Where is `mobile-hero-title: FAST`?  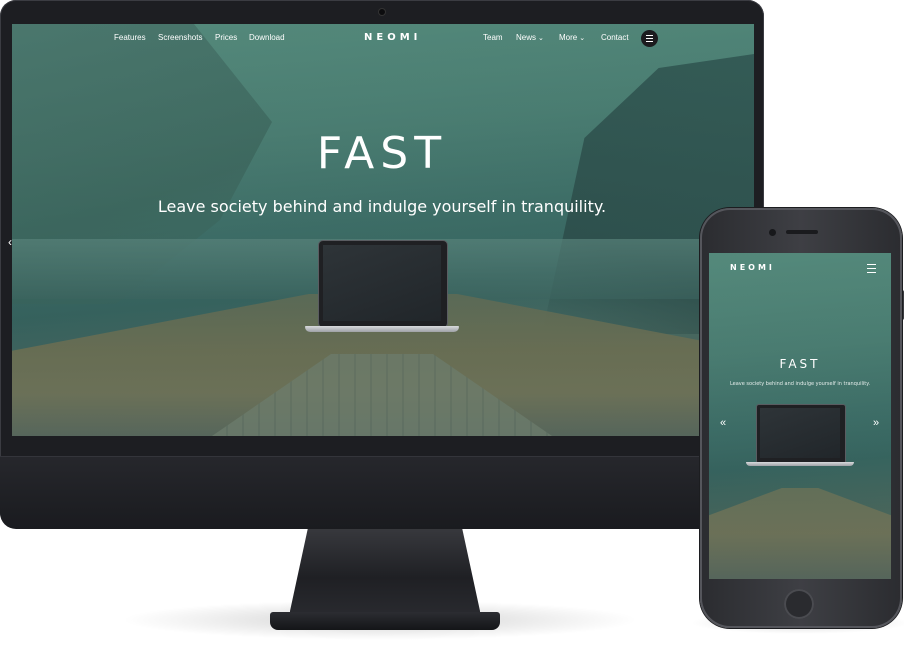
mobile-hero-title: FAST is located at coordinates (800, 364).